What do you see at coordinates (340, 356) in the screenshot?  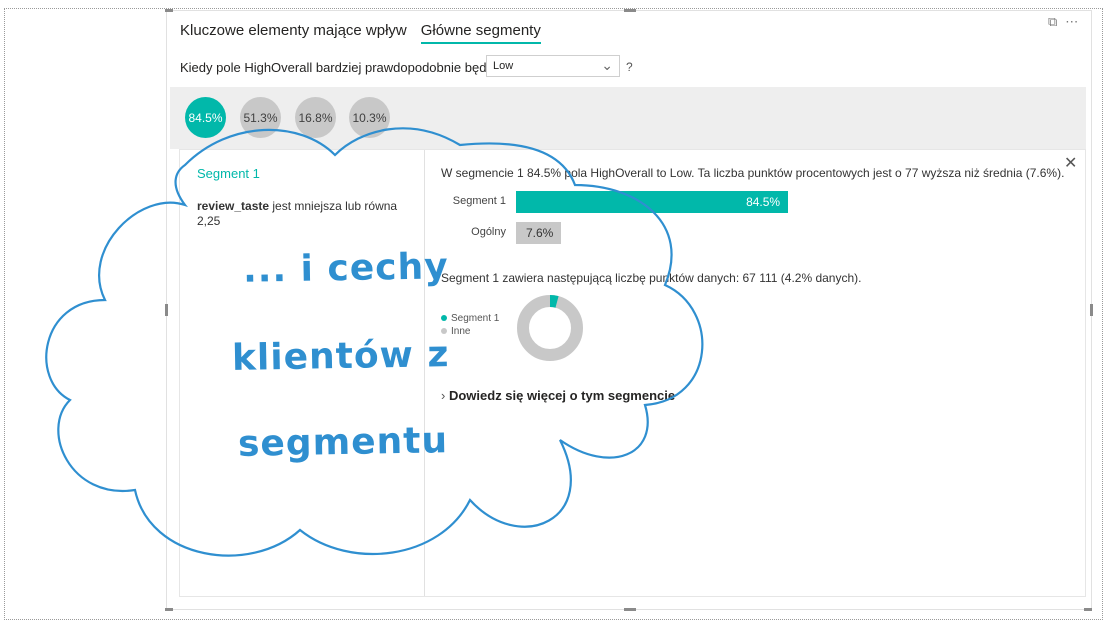 I see `annotation-line-2: klientów z` at bounding box center [340, 356].